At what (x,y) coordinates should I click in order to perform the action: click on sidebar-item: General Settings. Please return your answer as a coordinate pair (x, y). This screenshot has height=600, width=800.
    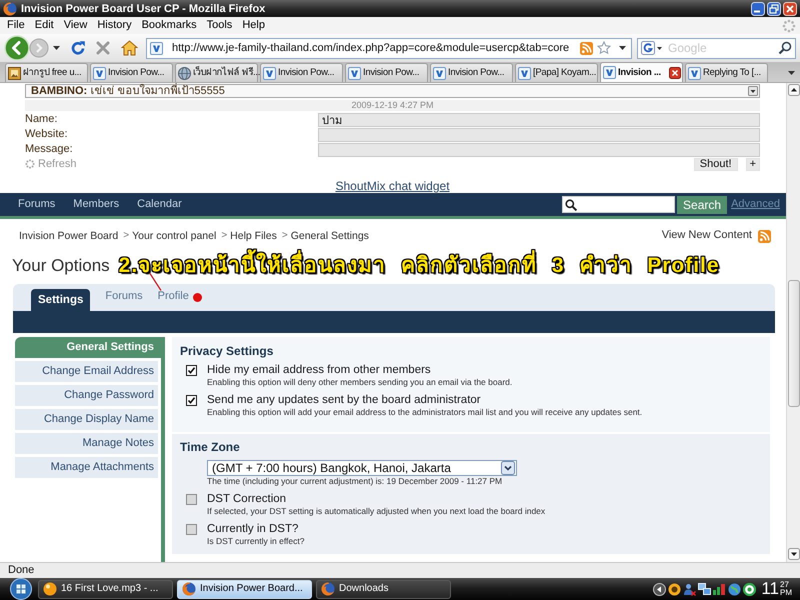
    Looking at the image, I should click on (88, 347).